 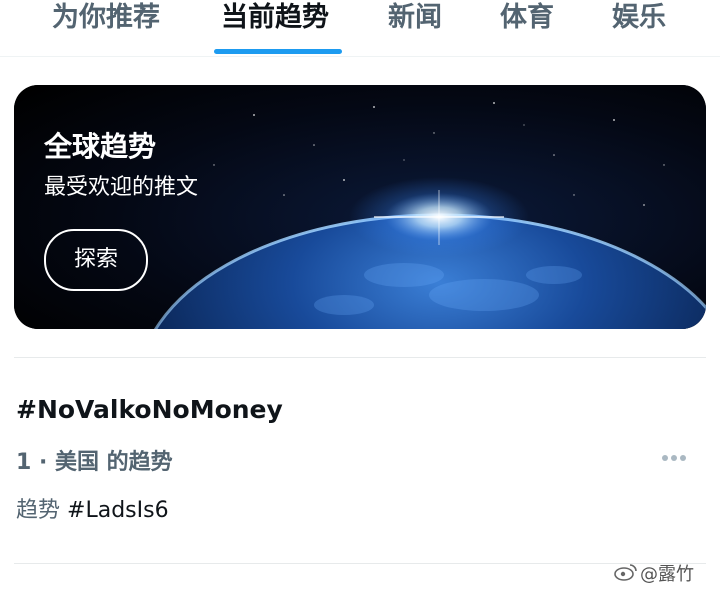 What do you see at coordinates (118, 510) in the screenshot?
I see `trend-related-tag: #LadsIs6` at bounding box center [118, 510].